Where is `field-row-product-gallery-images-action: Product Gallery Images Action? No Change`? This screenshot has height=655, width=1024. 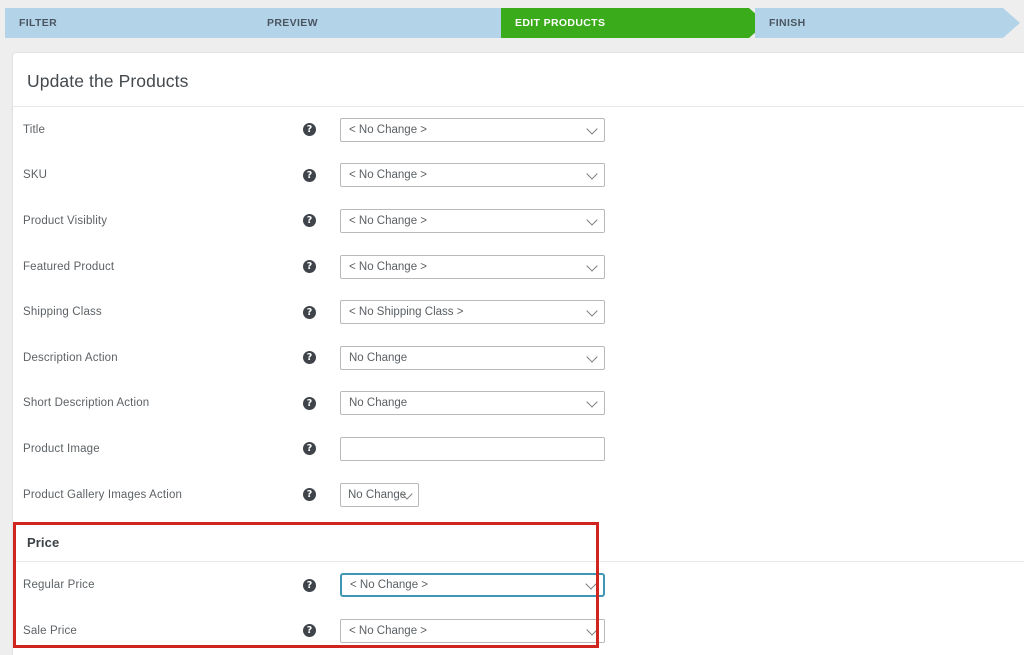
field-row-product-gallery-images-action: Product Gallery Images Action? No Change is located at coordinates (518, 495).